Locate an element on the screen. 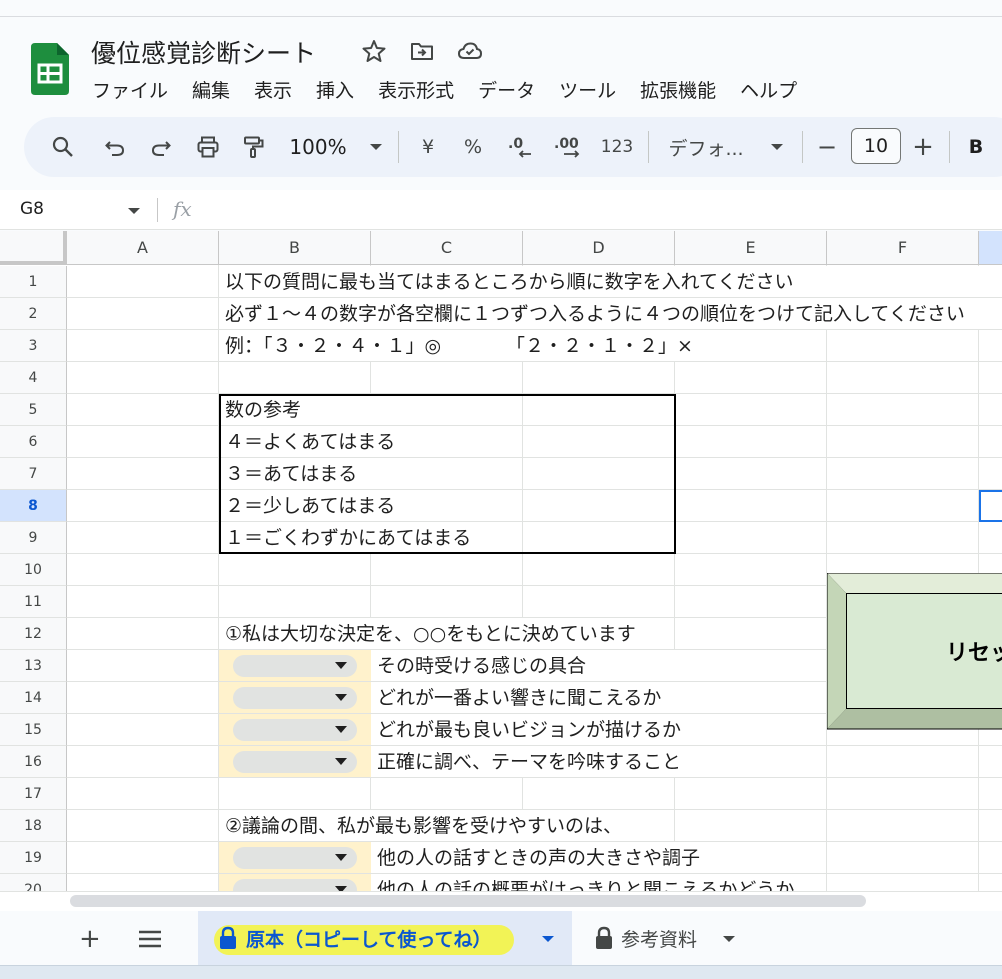 Image resolution: width=1002 pixels, height=979 pixels. row-header-5: 5 is located at coordinates (33, 410).